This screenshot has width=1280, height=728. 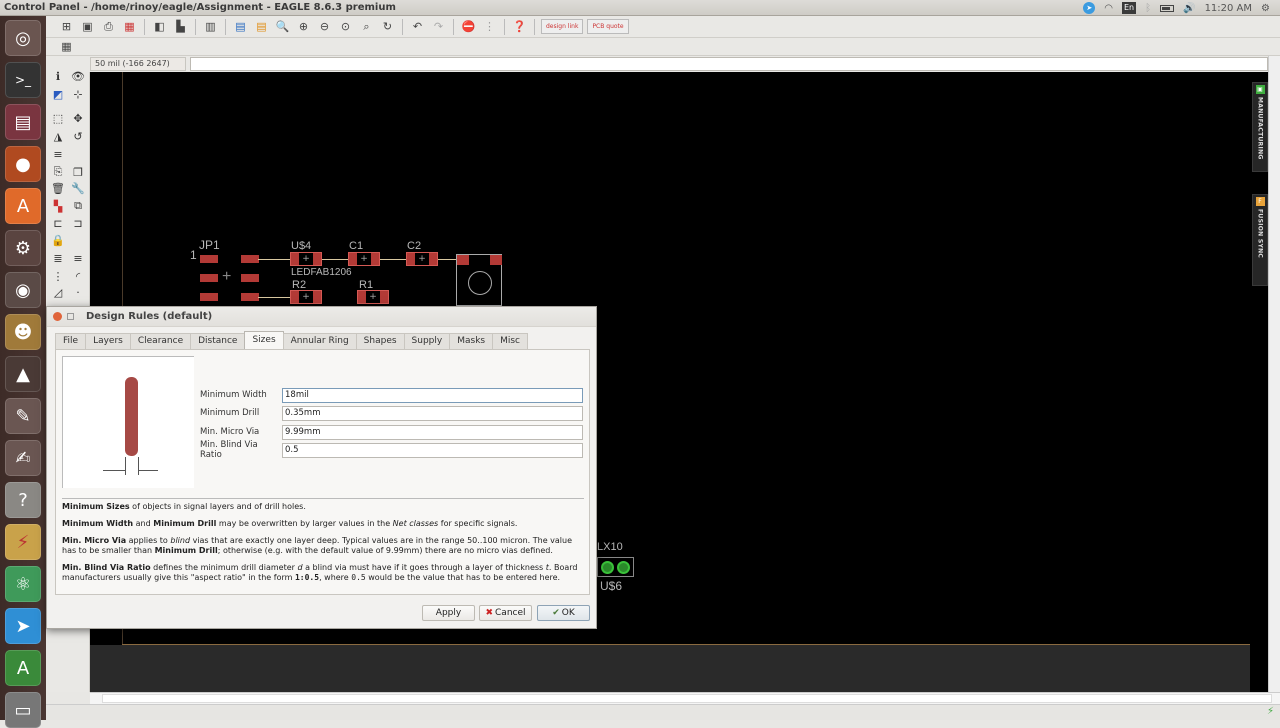 What do you see at coordinates (324, 26) in the screenshot?
I see `zoom-out-icon: ⊖` at bounding box center [324, 26].